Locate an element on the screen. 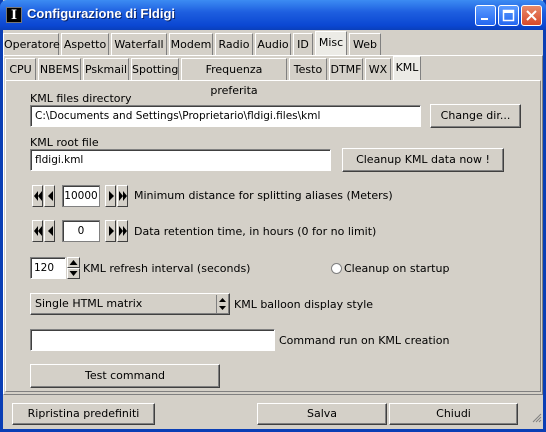 The height and width of the screenshot is (432, 546). tab-waterfall: Waterfall is located at coordinates (139, 44).